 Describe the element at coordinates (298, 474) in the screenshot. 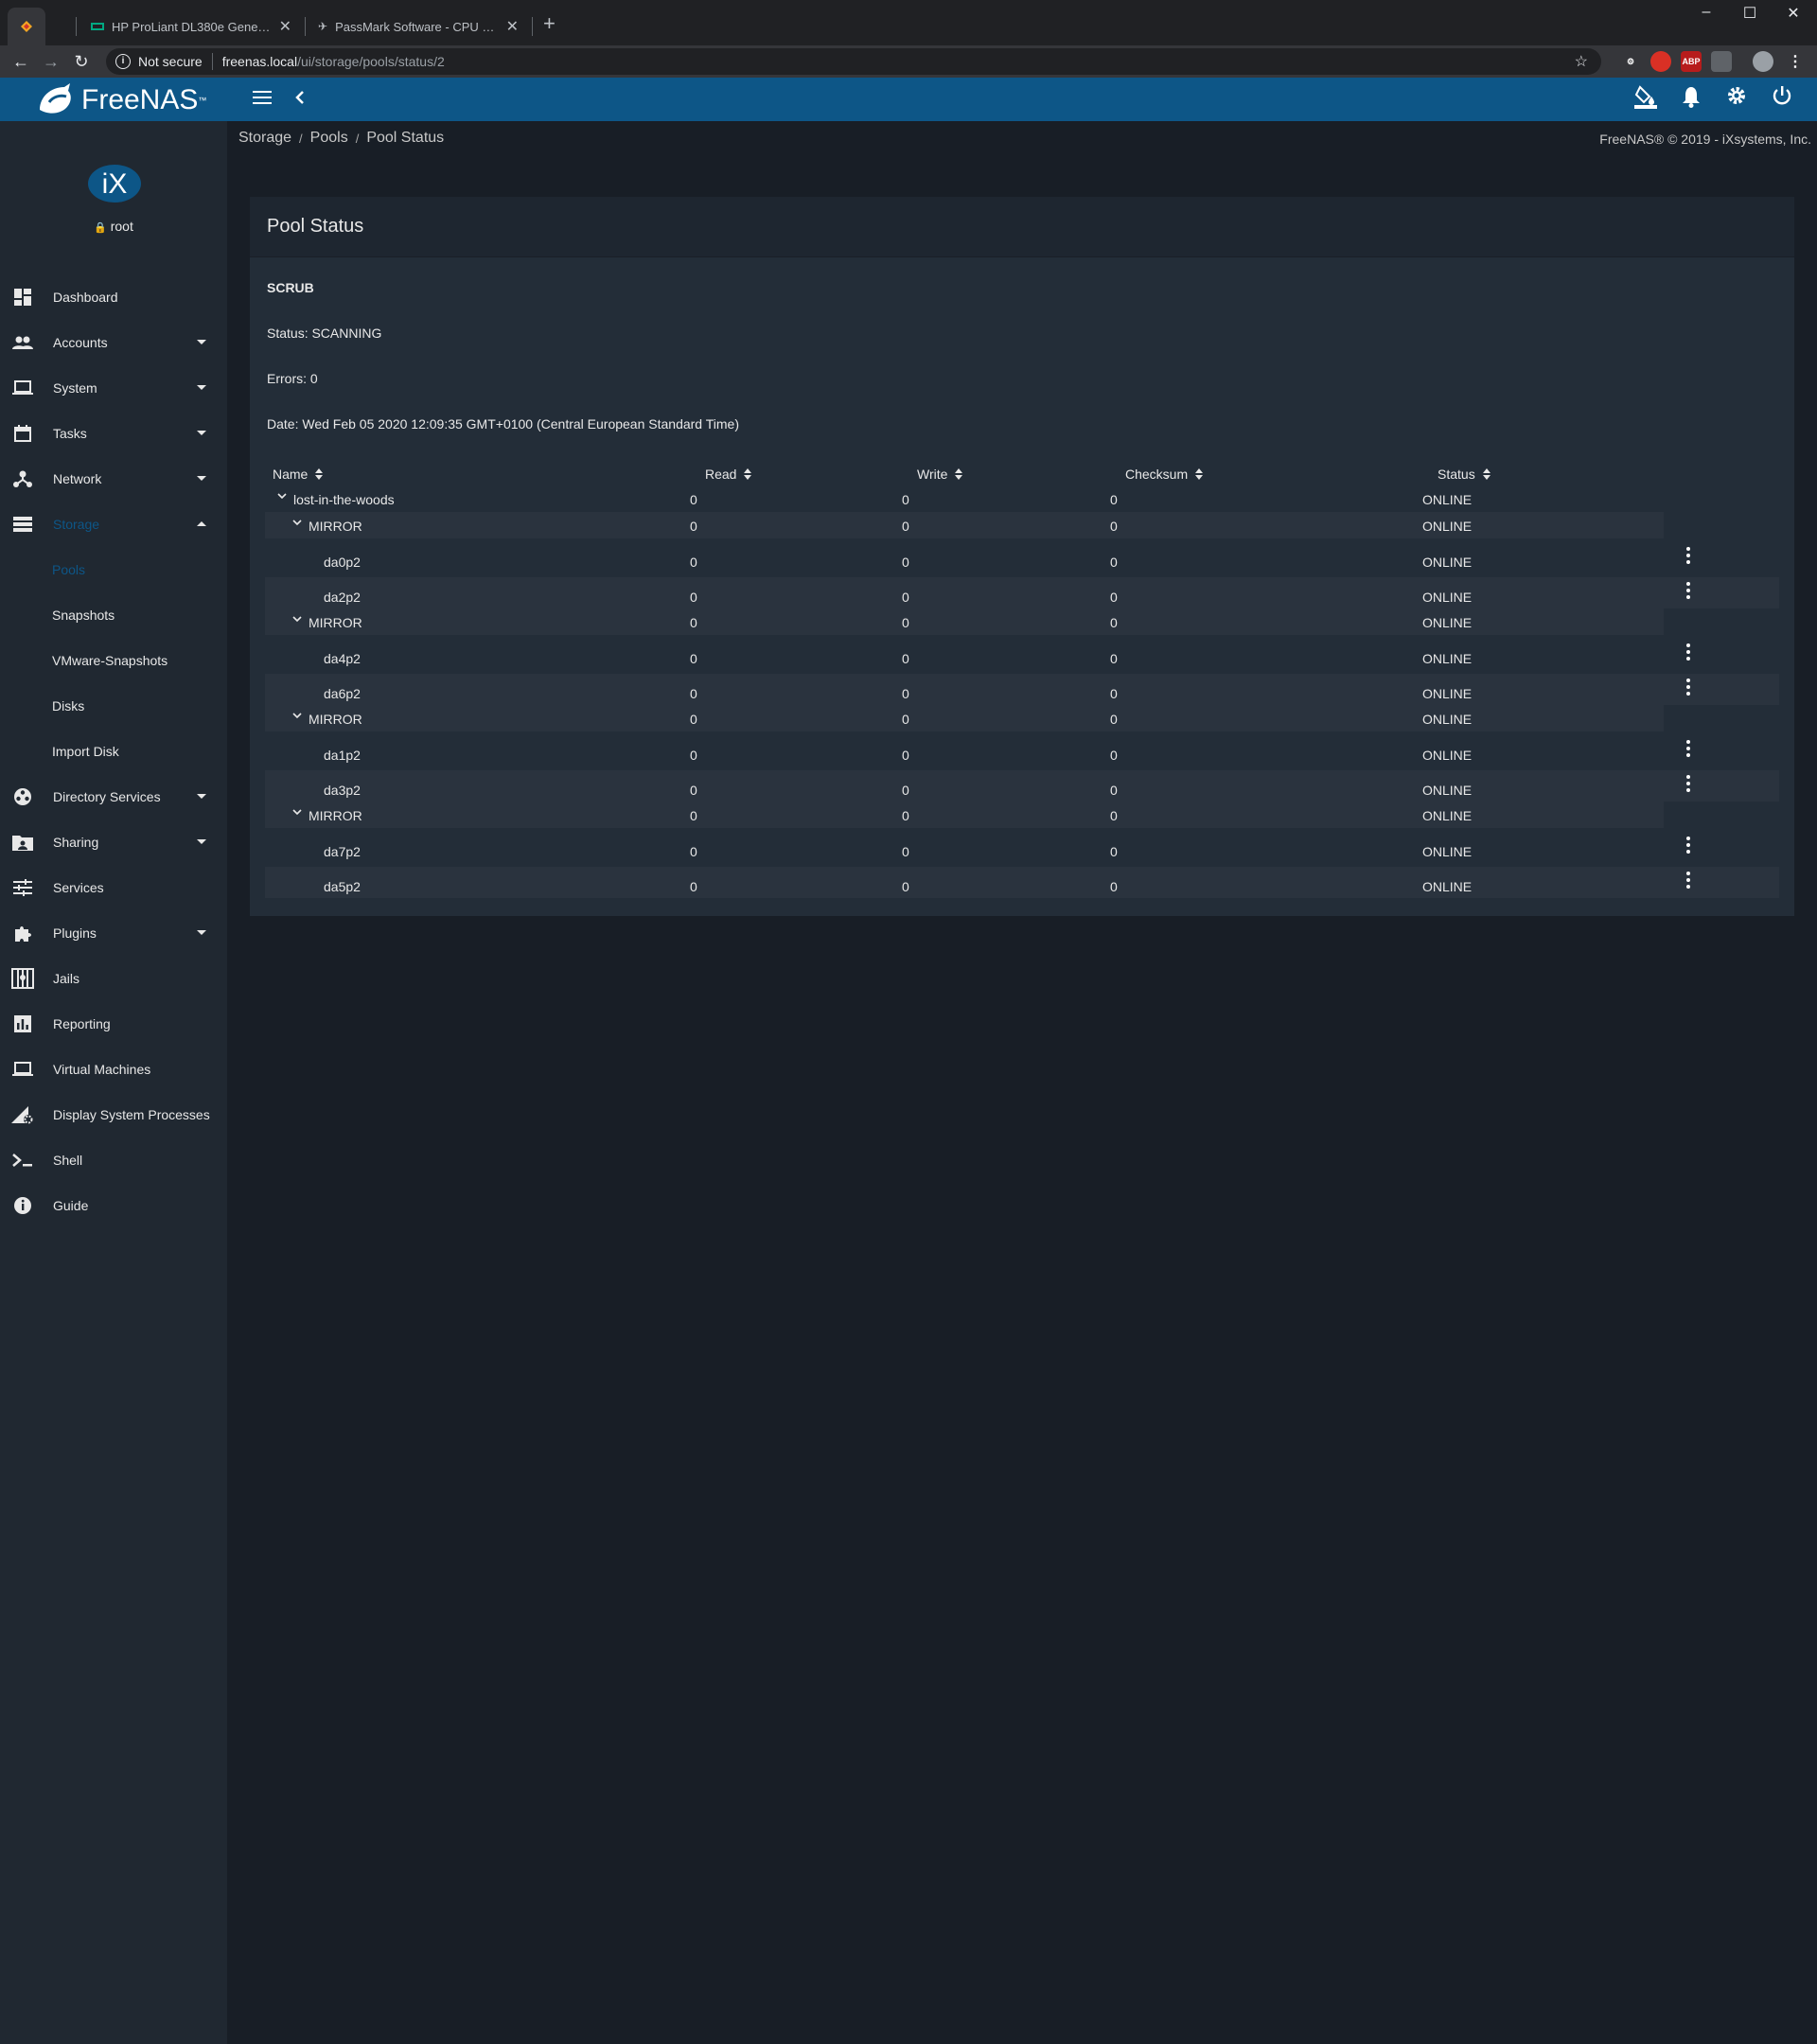

I see `column-header-name: Name` at that location.